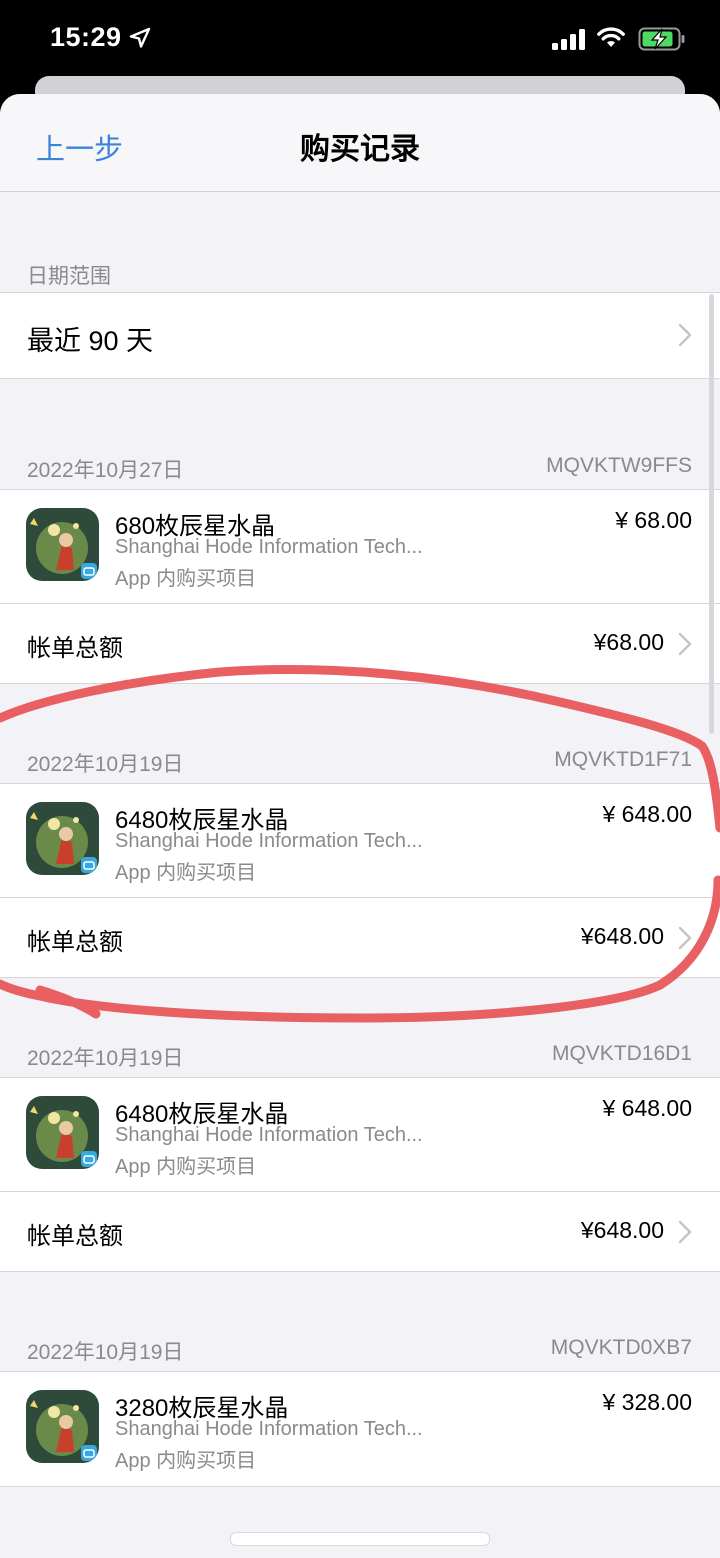  Describe the element at coordinates (619, 465) in the screenshot. I see `order-id: MQVKTW9FFS` at that location.